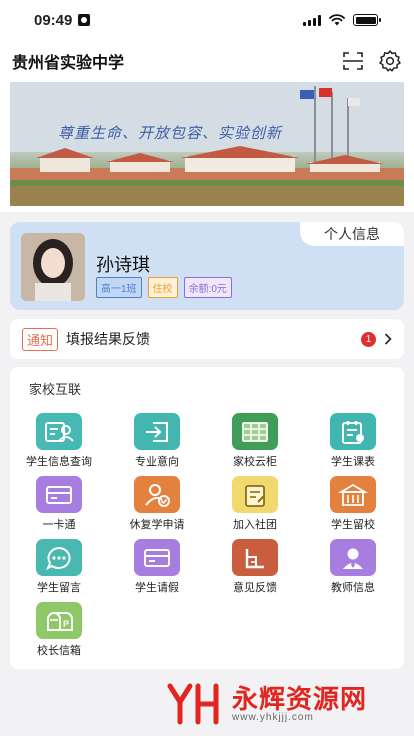  I want to click on notice-count-badge: 1, so click(368, 339).